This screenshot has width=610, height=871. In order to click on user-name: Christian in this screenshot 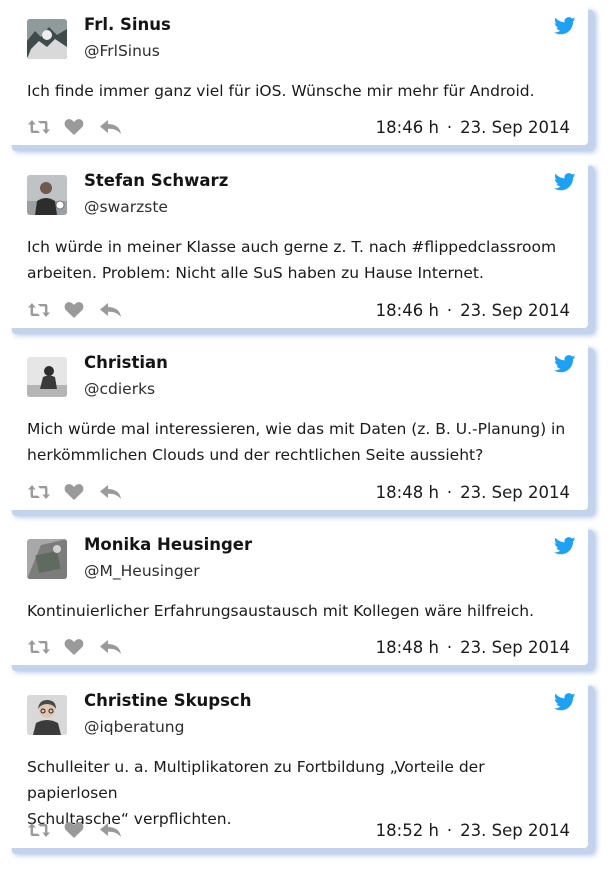, I will do `click(126, 362)`.